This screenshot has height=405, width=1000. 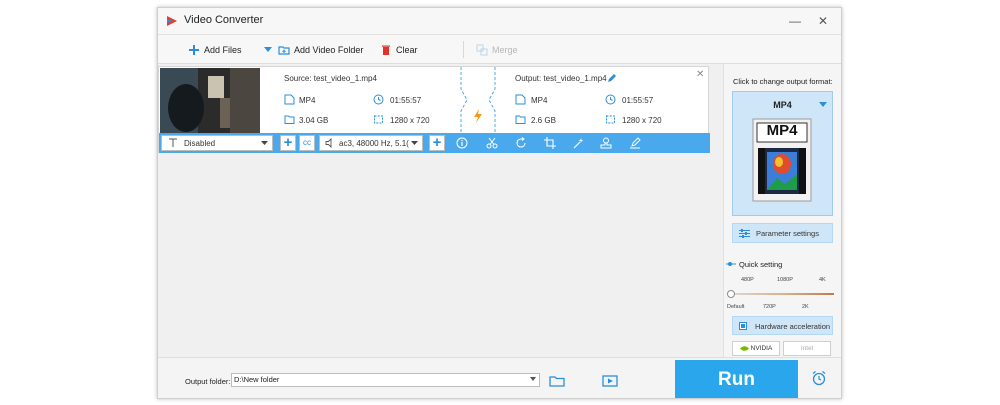 I want to click on source-filename: Source: test_video_1.mp4, so click(x=330, y=78).